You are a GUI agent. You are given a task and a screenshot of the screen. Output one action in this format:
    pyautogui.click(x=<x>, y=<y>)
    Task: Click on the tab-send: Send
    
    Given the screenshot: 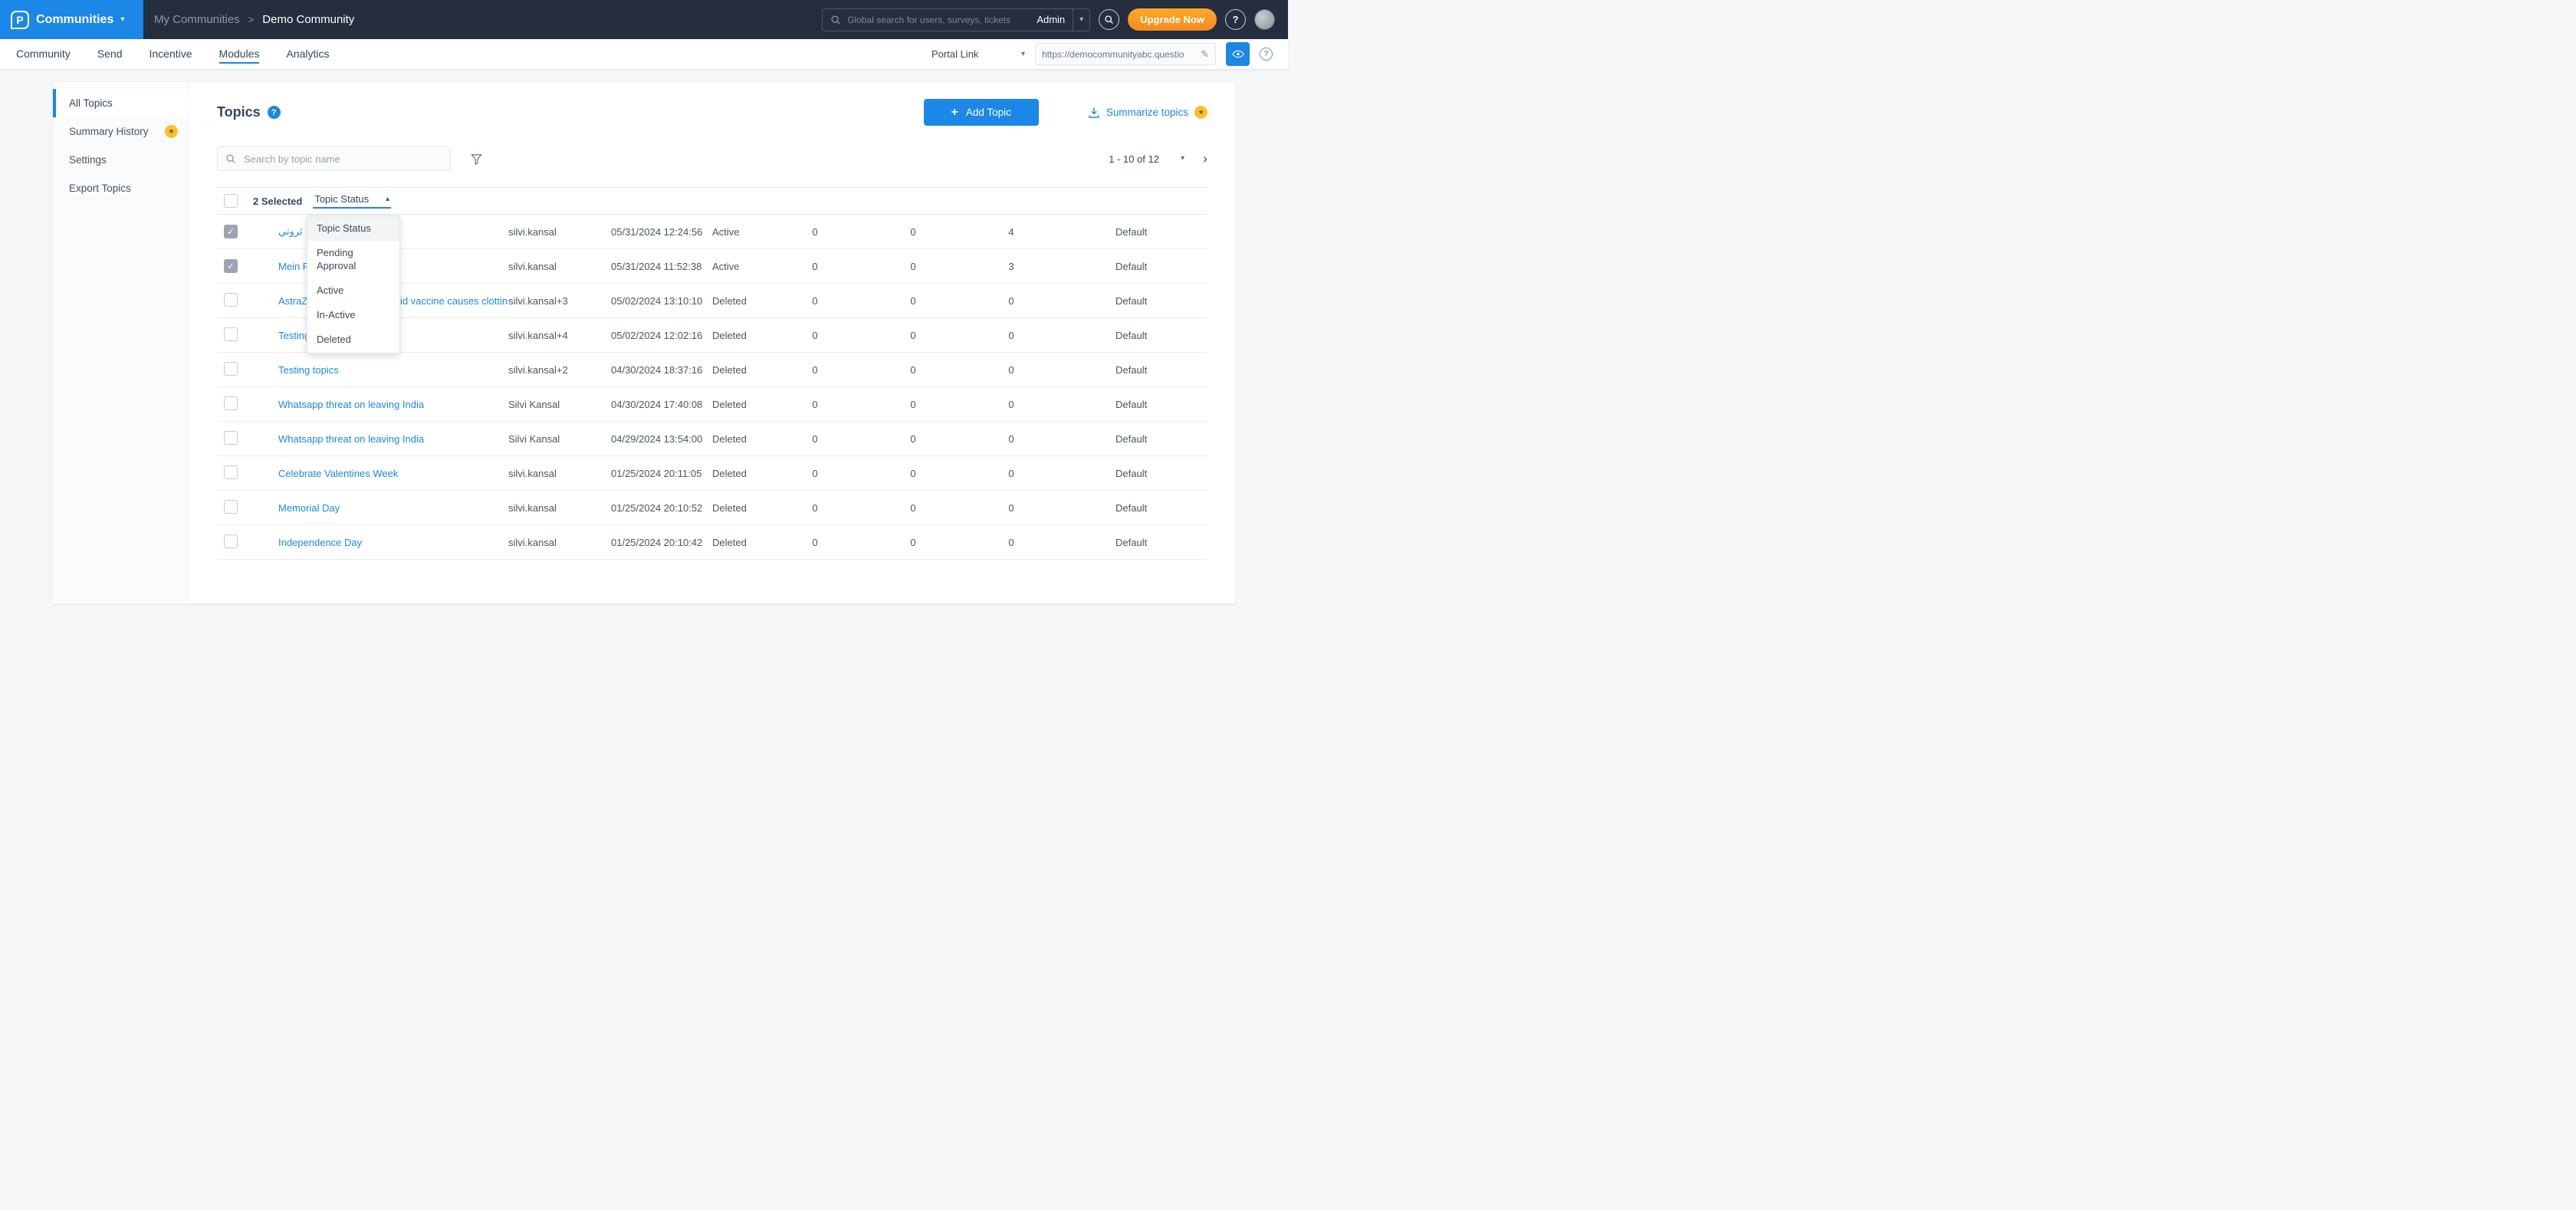 What is the action you would take?
    pyautogui.click(x=110, y=54)
    